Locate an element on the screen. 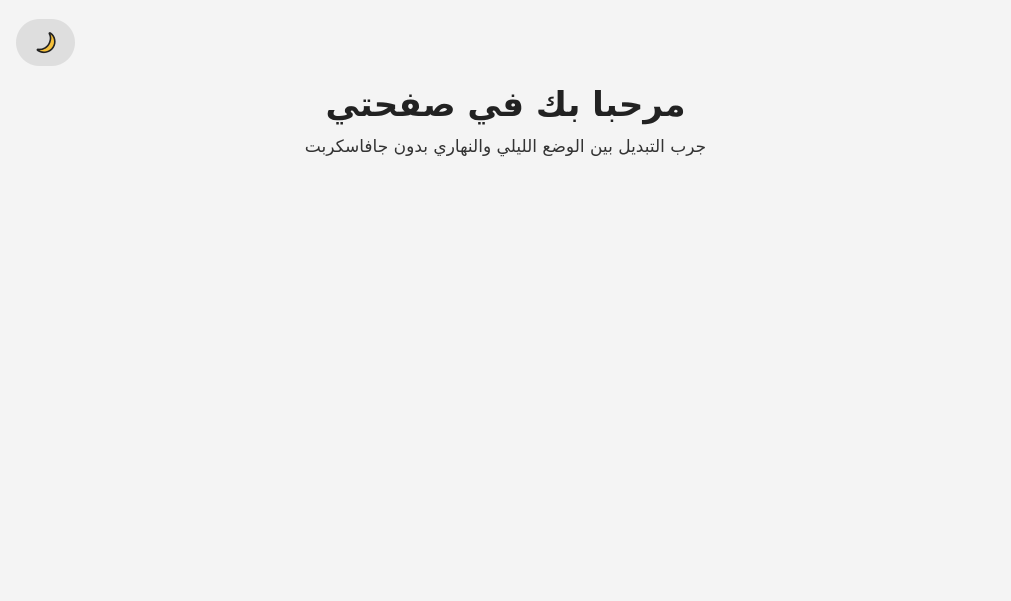 This screenshot has height=601, width=1011. theme-toggle-button is located at coordinates (45, 42).